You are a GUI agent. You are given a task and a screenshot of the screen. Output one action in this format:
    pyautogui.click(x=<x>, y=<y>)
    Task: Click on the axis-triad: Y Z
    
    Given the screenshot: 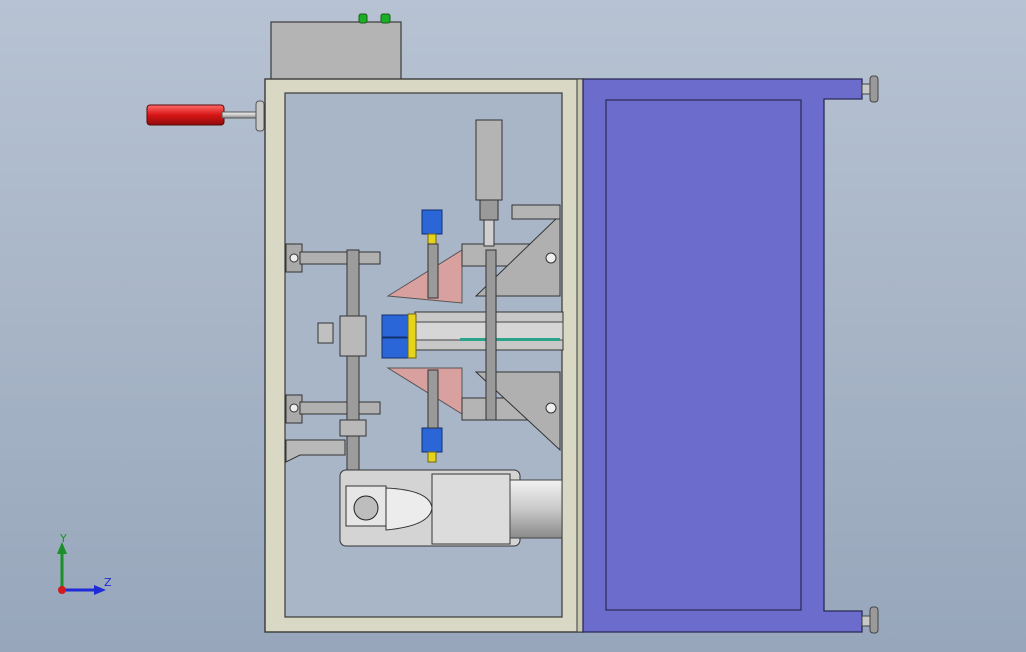 What is the action you would take?
    pyautogui.click(x=84, y=563)
    